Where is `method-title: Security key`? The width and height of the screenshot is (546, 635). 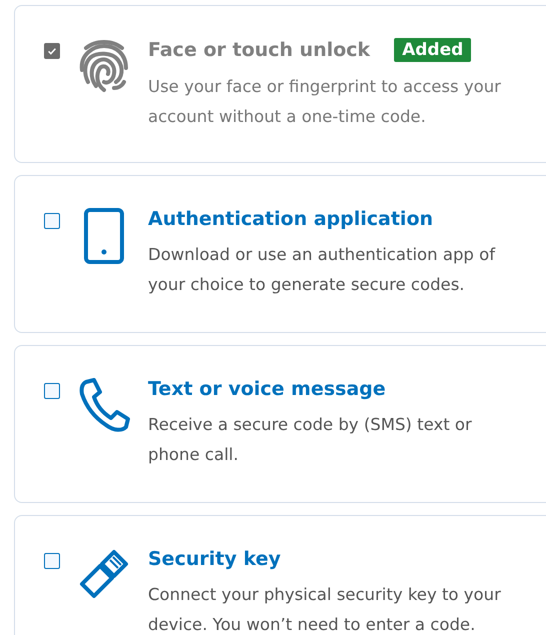
method-title: Security key is located at coordinates (214, 559).